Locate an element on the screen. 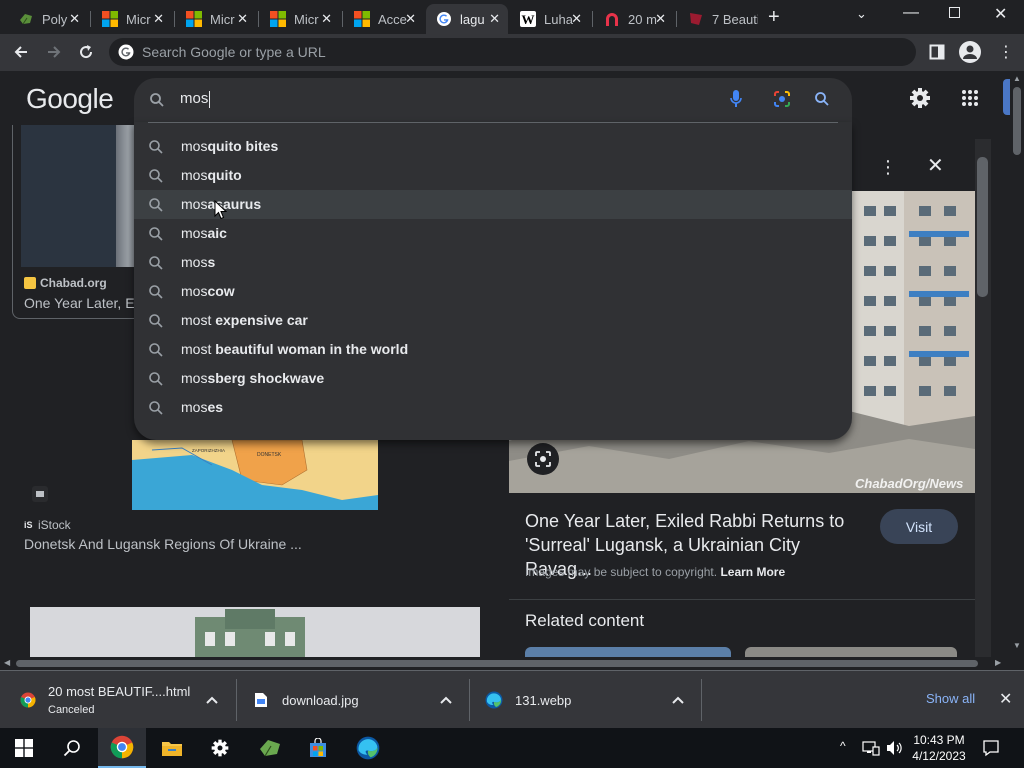 The image size is (1024, 768). tab-20-most: 20 m ✕ is located at coordinates (634, 19).